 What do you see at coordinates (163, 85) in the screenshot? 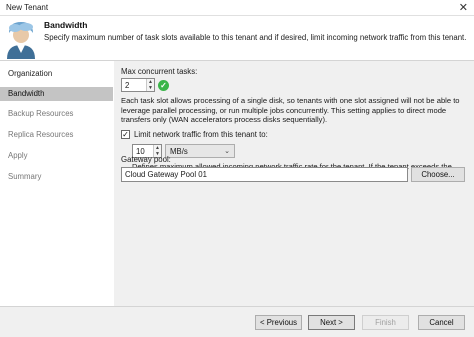
I see `check-ok-icon: ✓` at bounding box center [163, 85].